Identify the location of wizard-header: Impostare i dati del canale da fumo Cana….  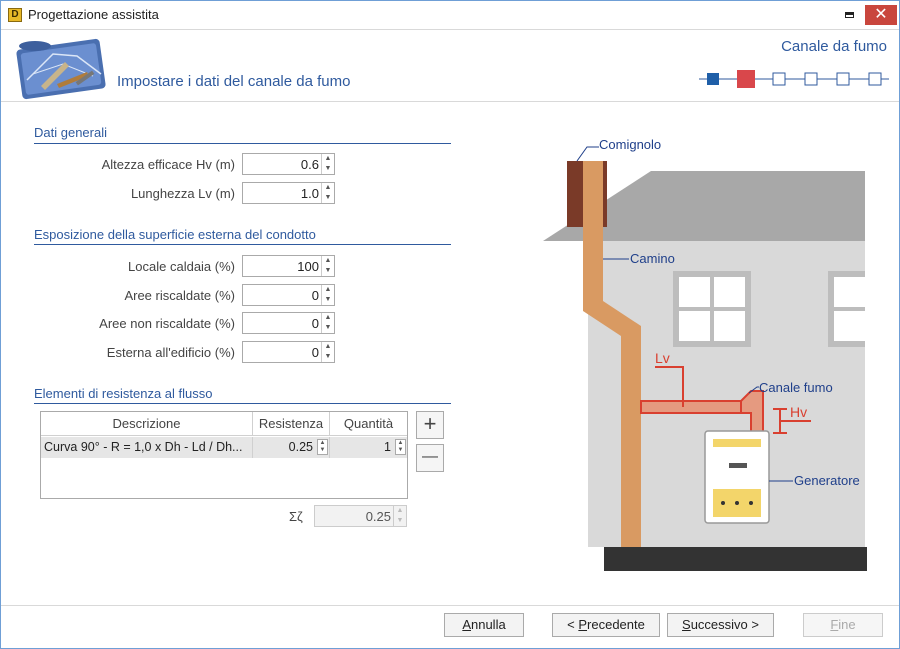
(450, 66).